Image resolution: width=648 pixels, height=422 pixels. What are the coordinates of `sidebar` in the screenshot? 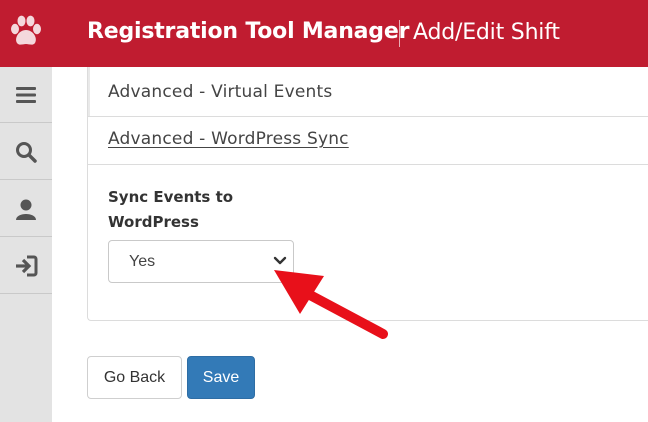 It's located at (26, 244).